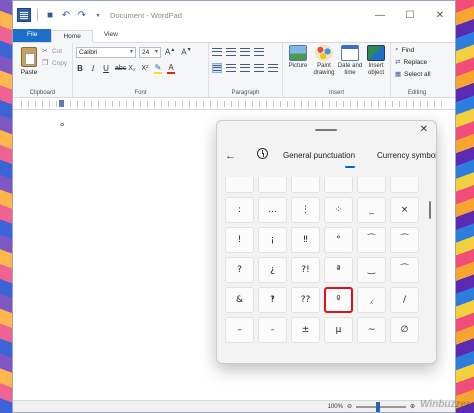 The height and width of the screenshot is (413, 474). Describe the element at coordinates (424, 129) in the screenshot. I see `close-icon: ✕` at that location.